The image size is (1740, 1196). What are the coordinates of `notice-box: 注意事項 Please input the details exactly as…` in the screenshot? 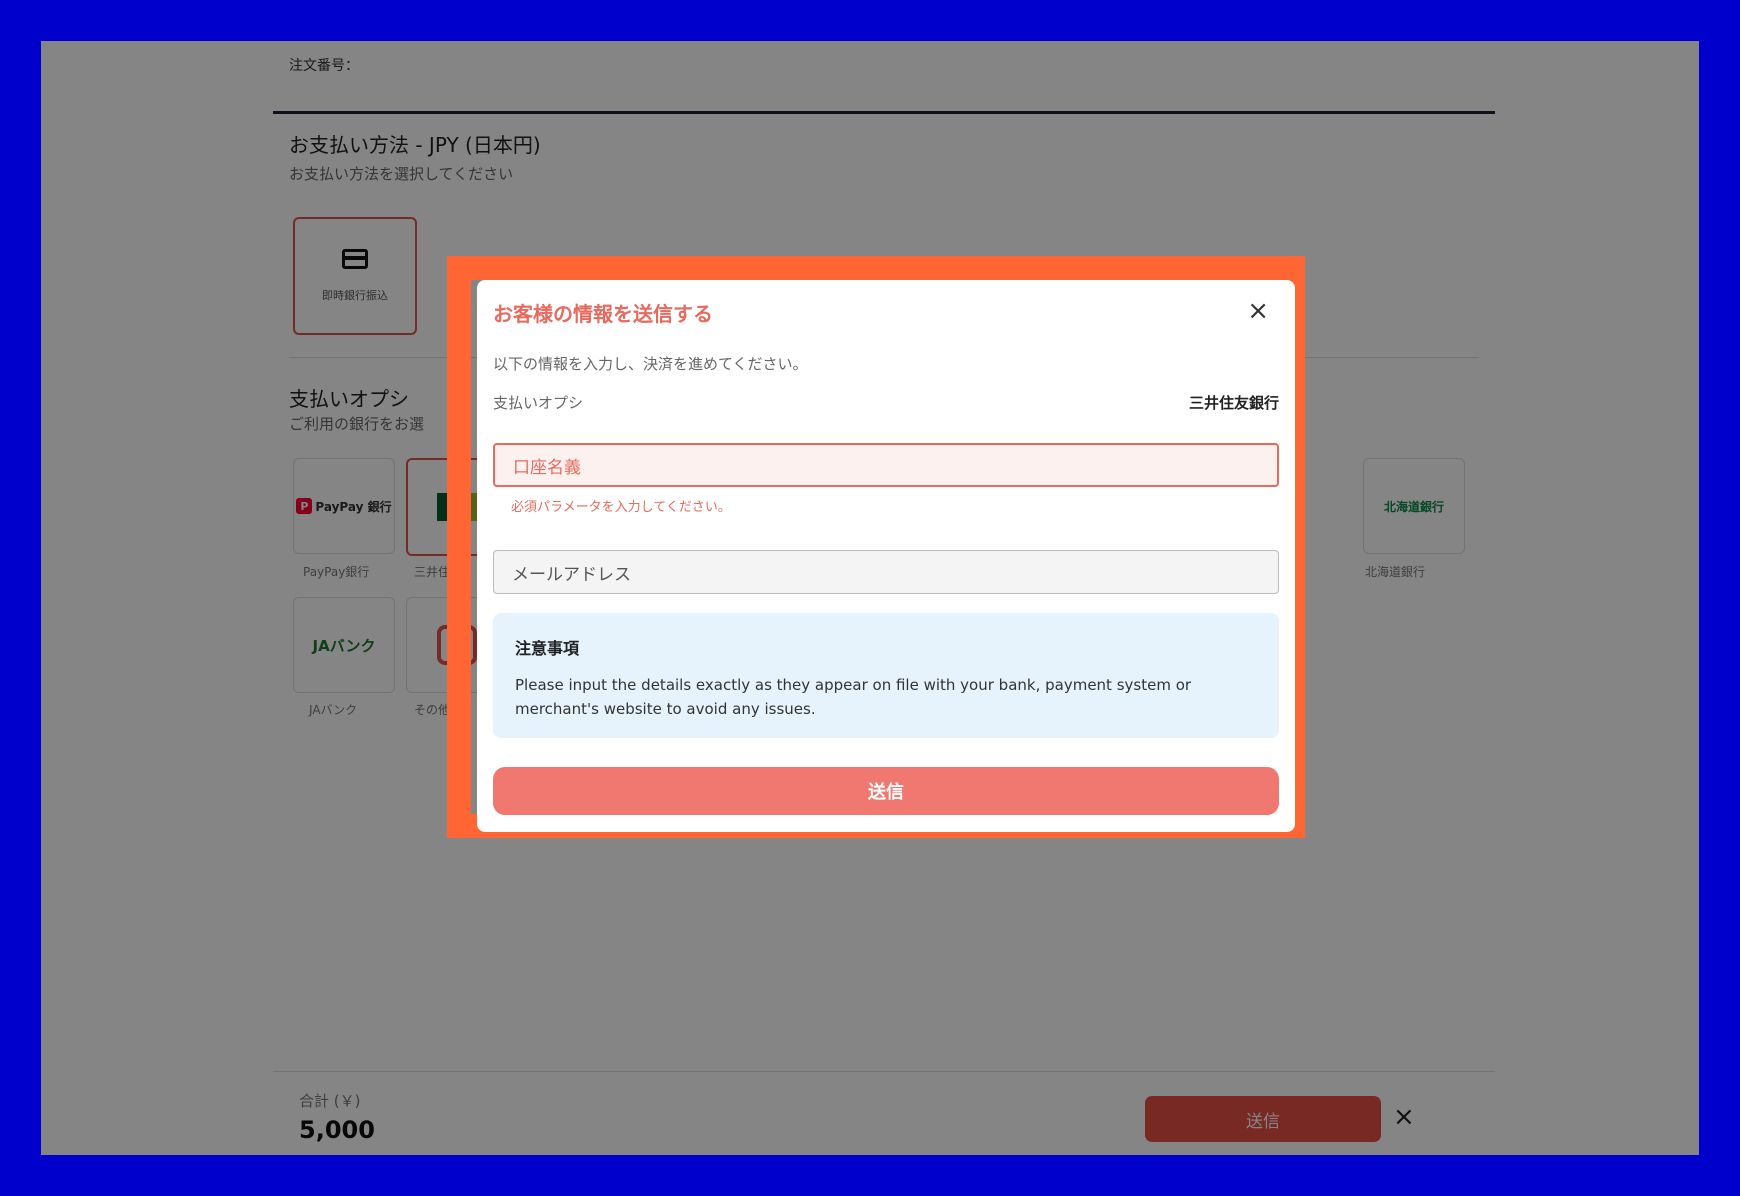 It's located at (886, 675).